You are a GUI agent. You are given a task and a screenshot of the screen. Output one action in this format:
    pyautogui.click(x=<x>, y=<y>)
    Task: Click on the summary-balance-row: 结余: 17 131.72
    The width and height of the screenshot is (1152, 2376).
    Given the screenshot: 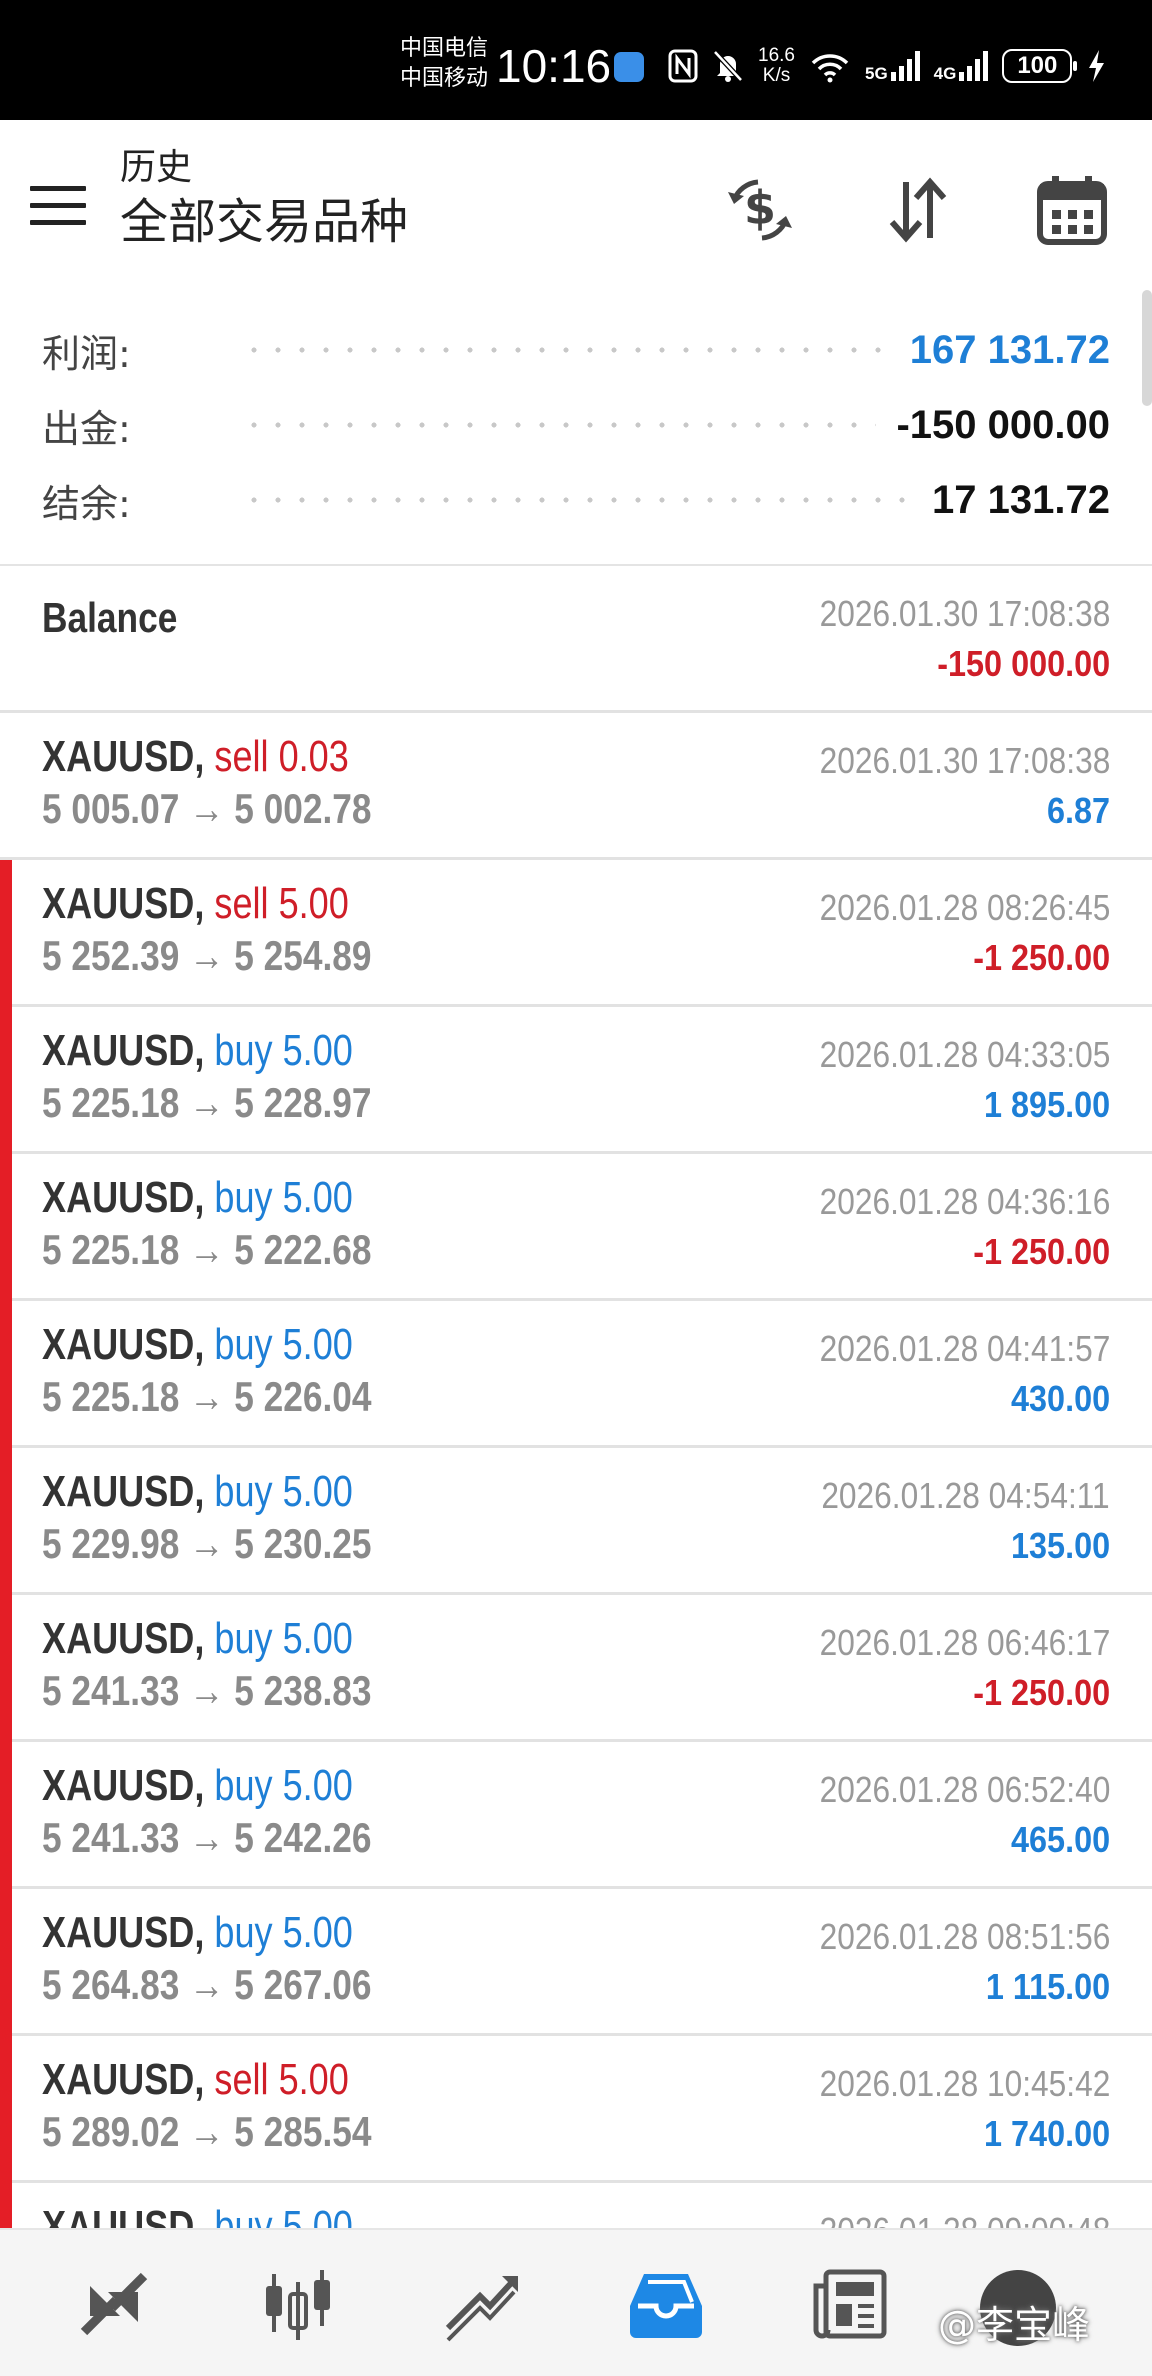 What is the action you would take?
    pyautogui.click(x=576, y=500)
    